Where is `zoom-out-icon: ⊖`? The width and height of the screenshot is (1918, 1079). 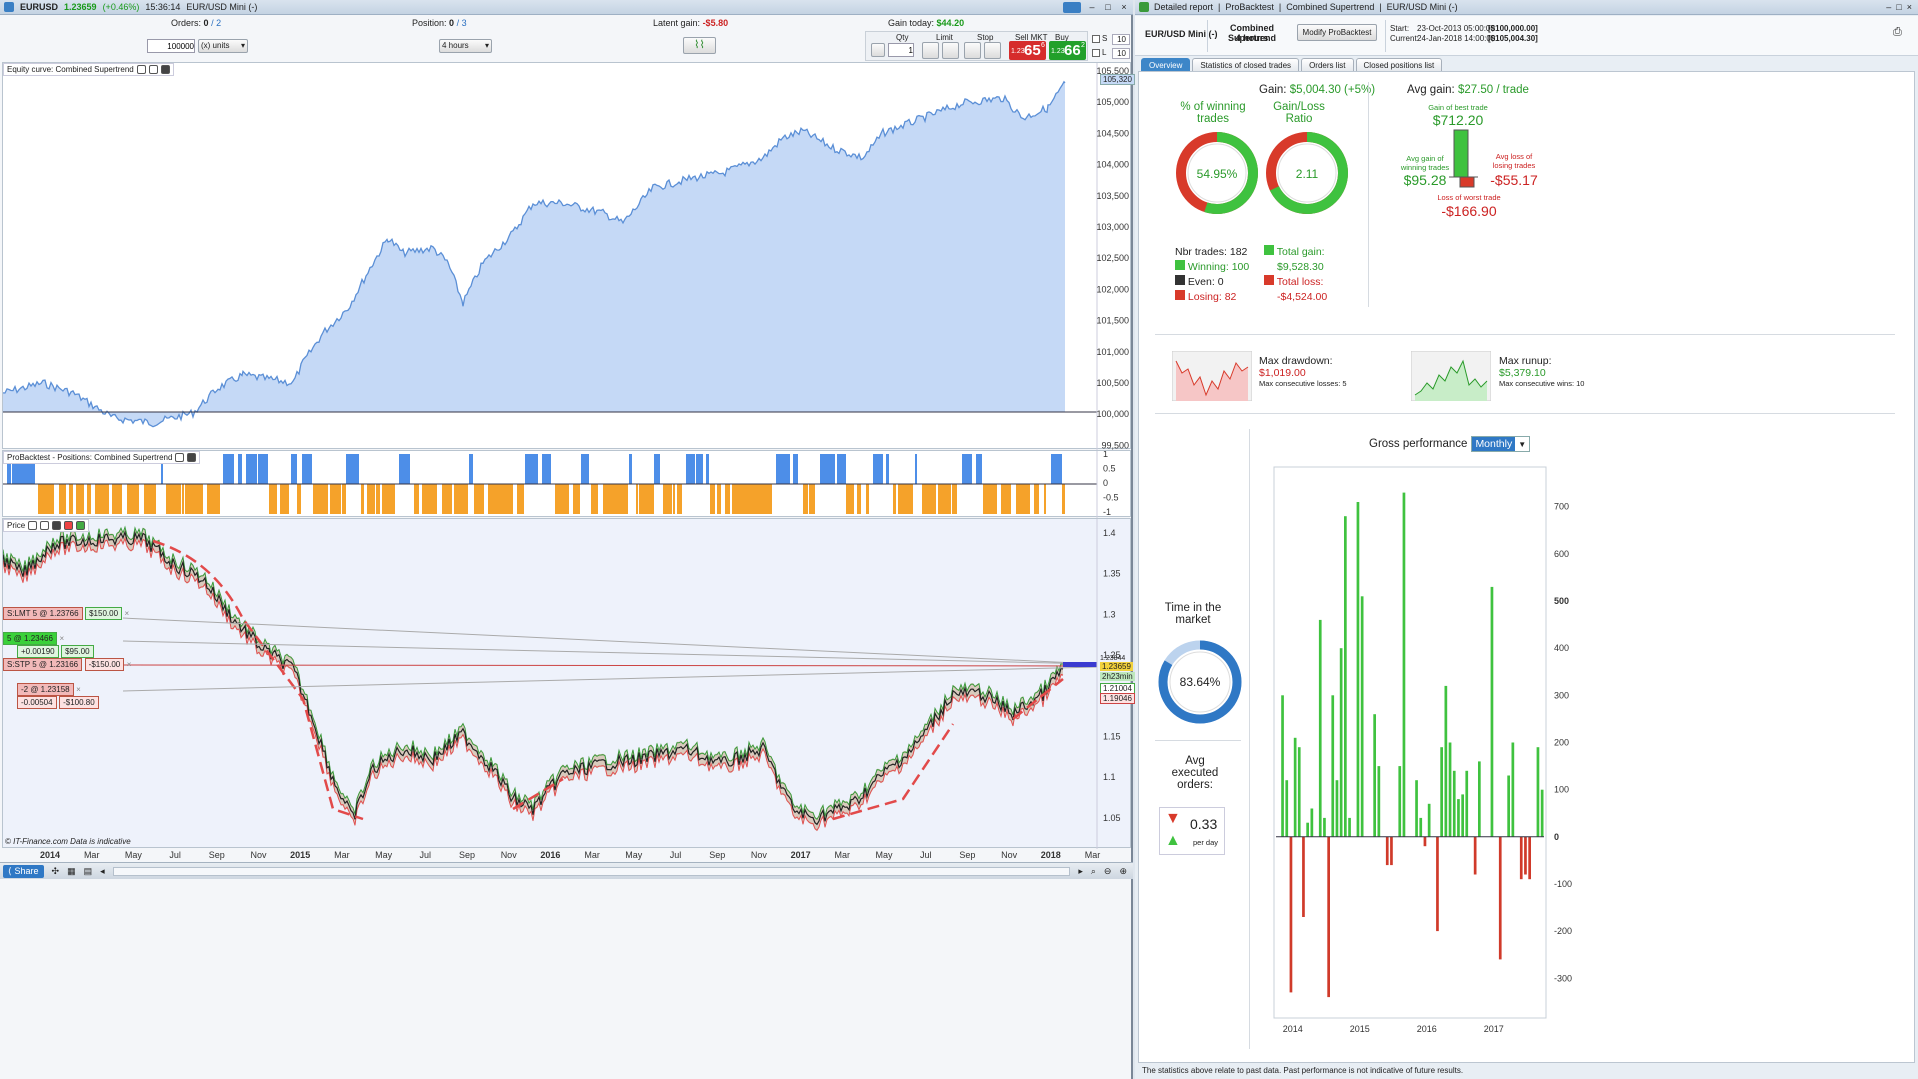
zoom-out-icon: ⊖ is located at coordinates (1108, 871).